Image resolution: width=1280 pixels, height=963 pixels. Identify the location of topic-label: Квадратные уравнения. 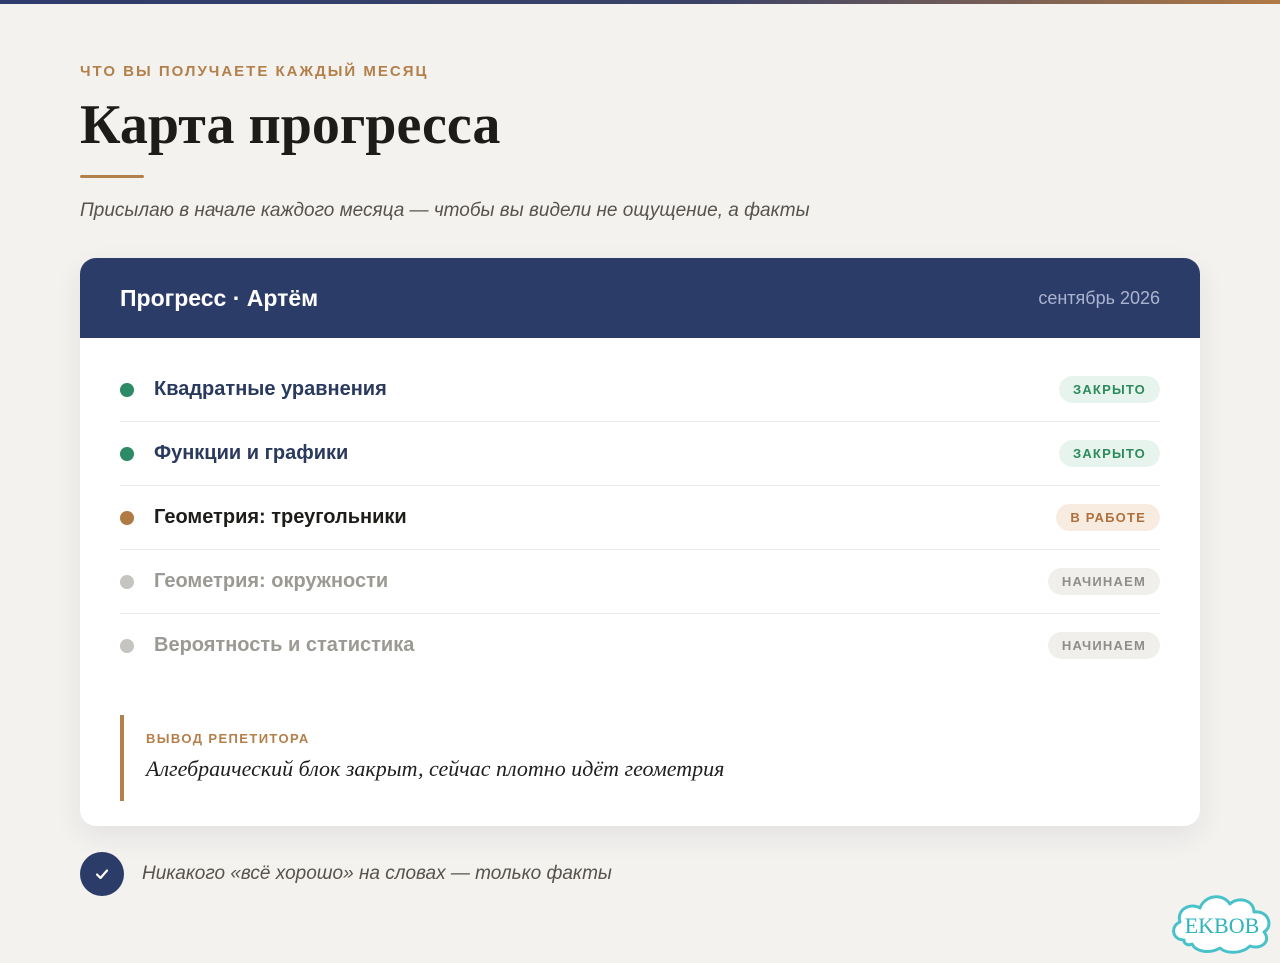
(270, 389).